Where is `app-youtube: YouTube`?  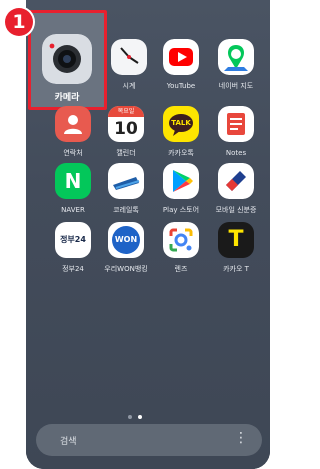
app-youtube: YouTube is located at coordinates (181, 70).